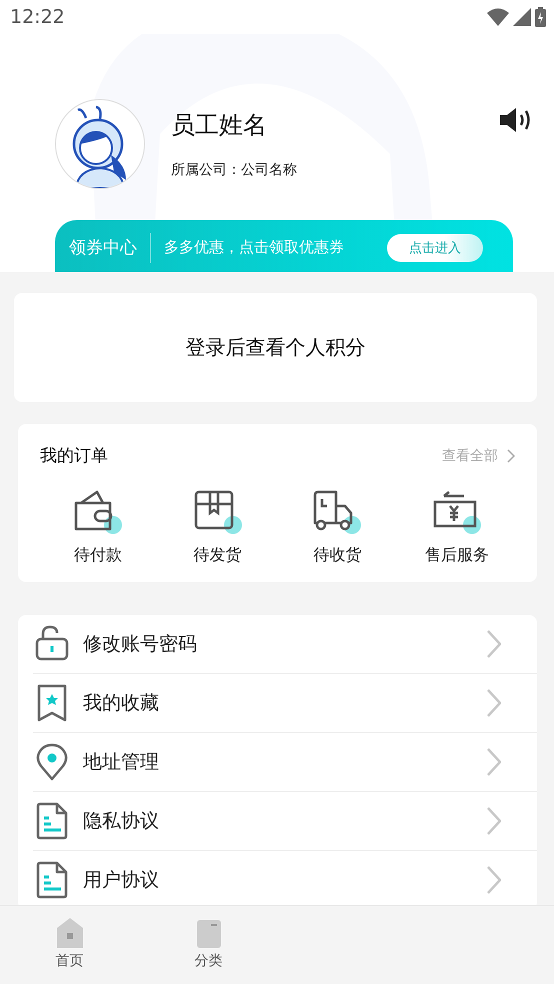 The width and height of the screenshot is (554, 984). Describe the element at coordinates (97, 512) in the screenshot. I see `wallet-icon` at that location.